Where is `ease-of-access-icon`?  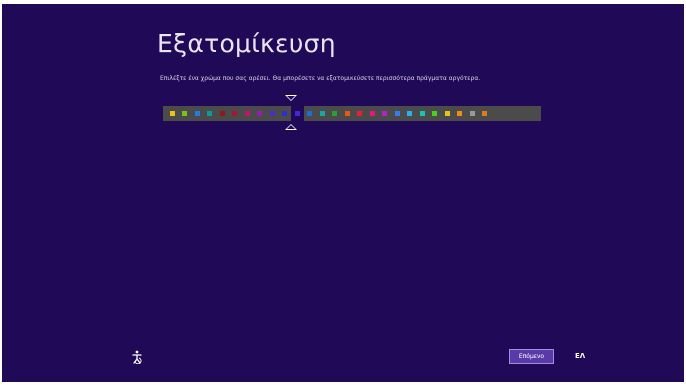 ease-of-access-icon is located at coordinates (137, 357).